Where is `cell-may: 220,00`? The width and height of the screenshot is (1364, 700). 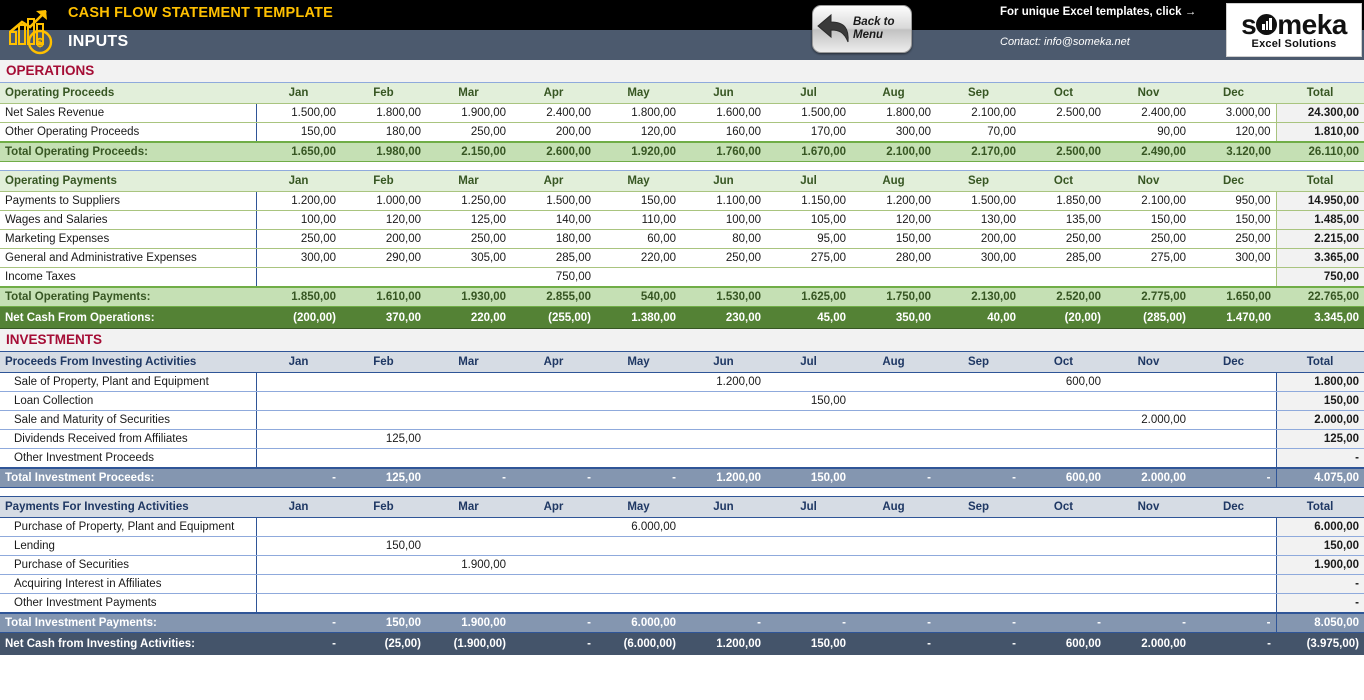 cell-may: 220,00 is located at coordinates (638, 258).